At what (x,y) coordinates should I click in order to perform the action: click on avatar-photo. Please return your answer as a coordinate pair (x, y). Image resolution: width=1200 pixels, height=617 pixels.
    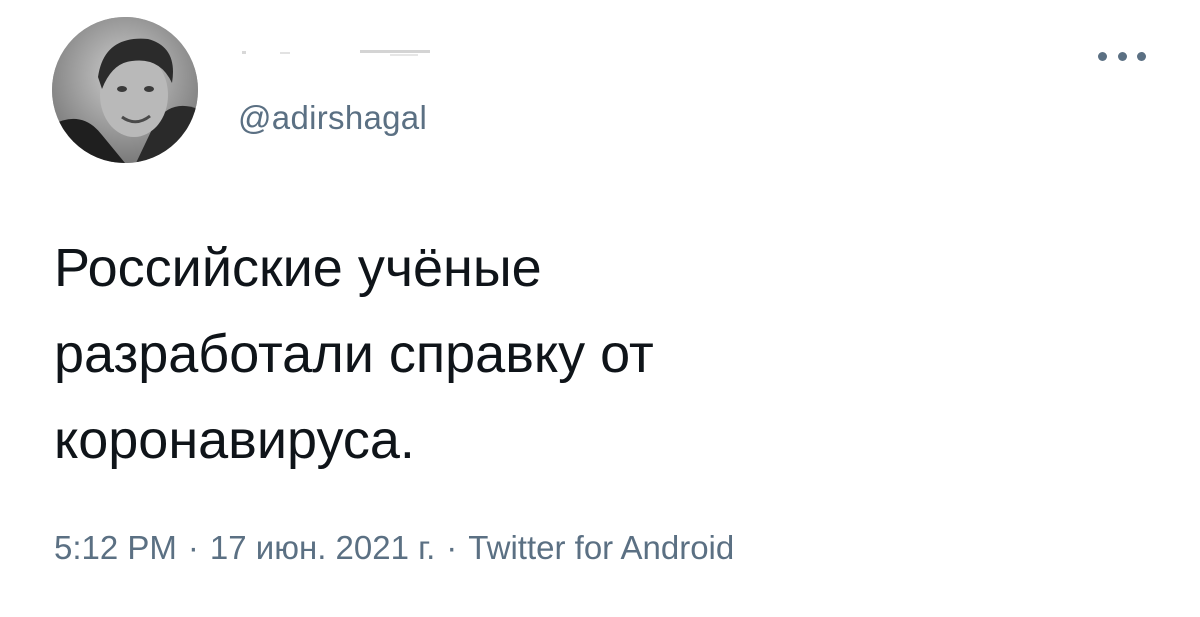
    Looking at the image, I should click on (125, 90).